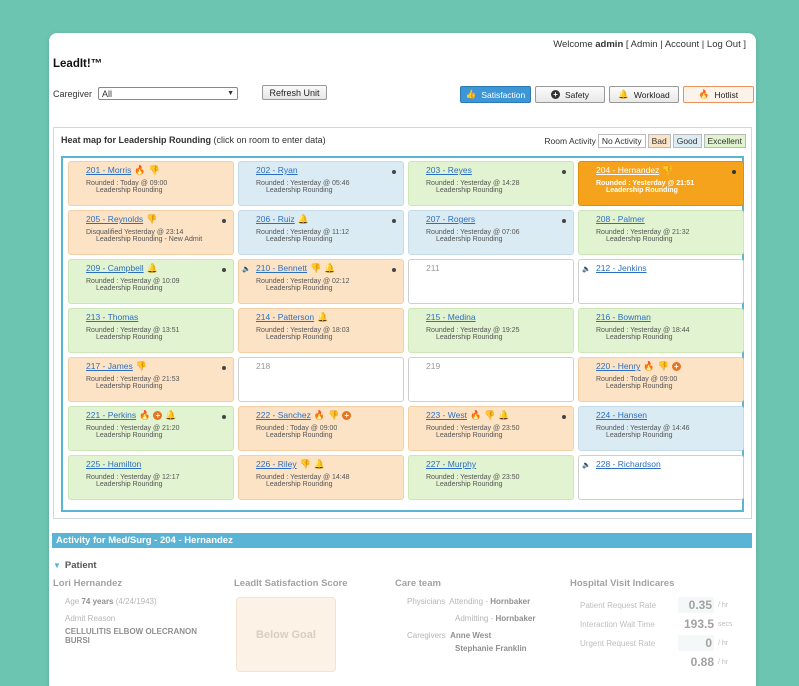  Describe the element at coordinates (468, 601) in the screenshot. I see `attending-label: Attending -` at that location.